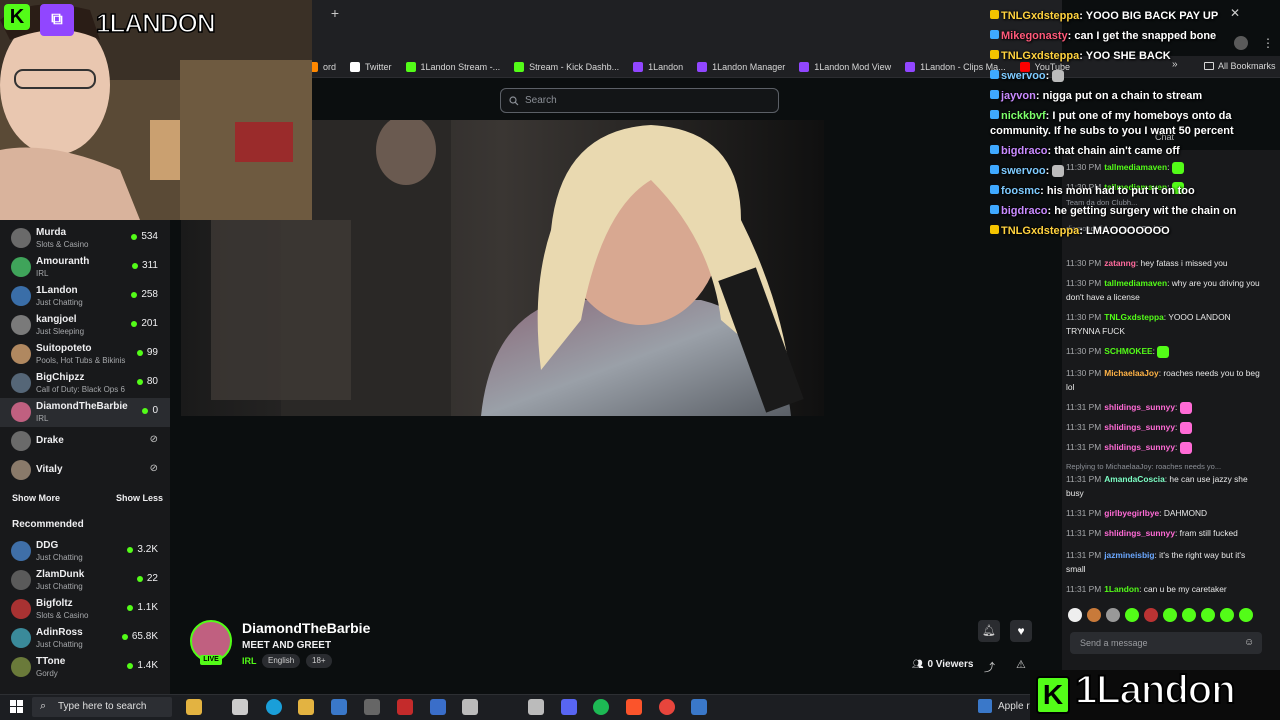 The height and width of the screenshot is (720, 1280). Describe the element at coordinates (281, 661) in the screenshot. I see `tag-language: English` at that location.